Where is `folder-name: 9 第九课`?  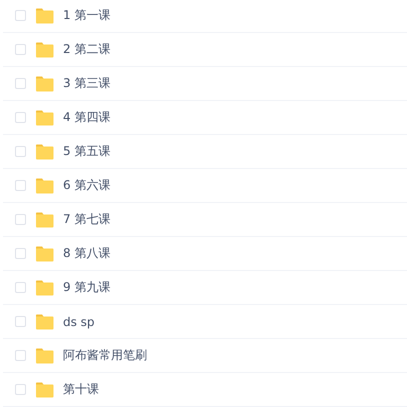
folder-name: 9 第九课 is located at coordinates (86, 287).